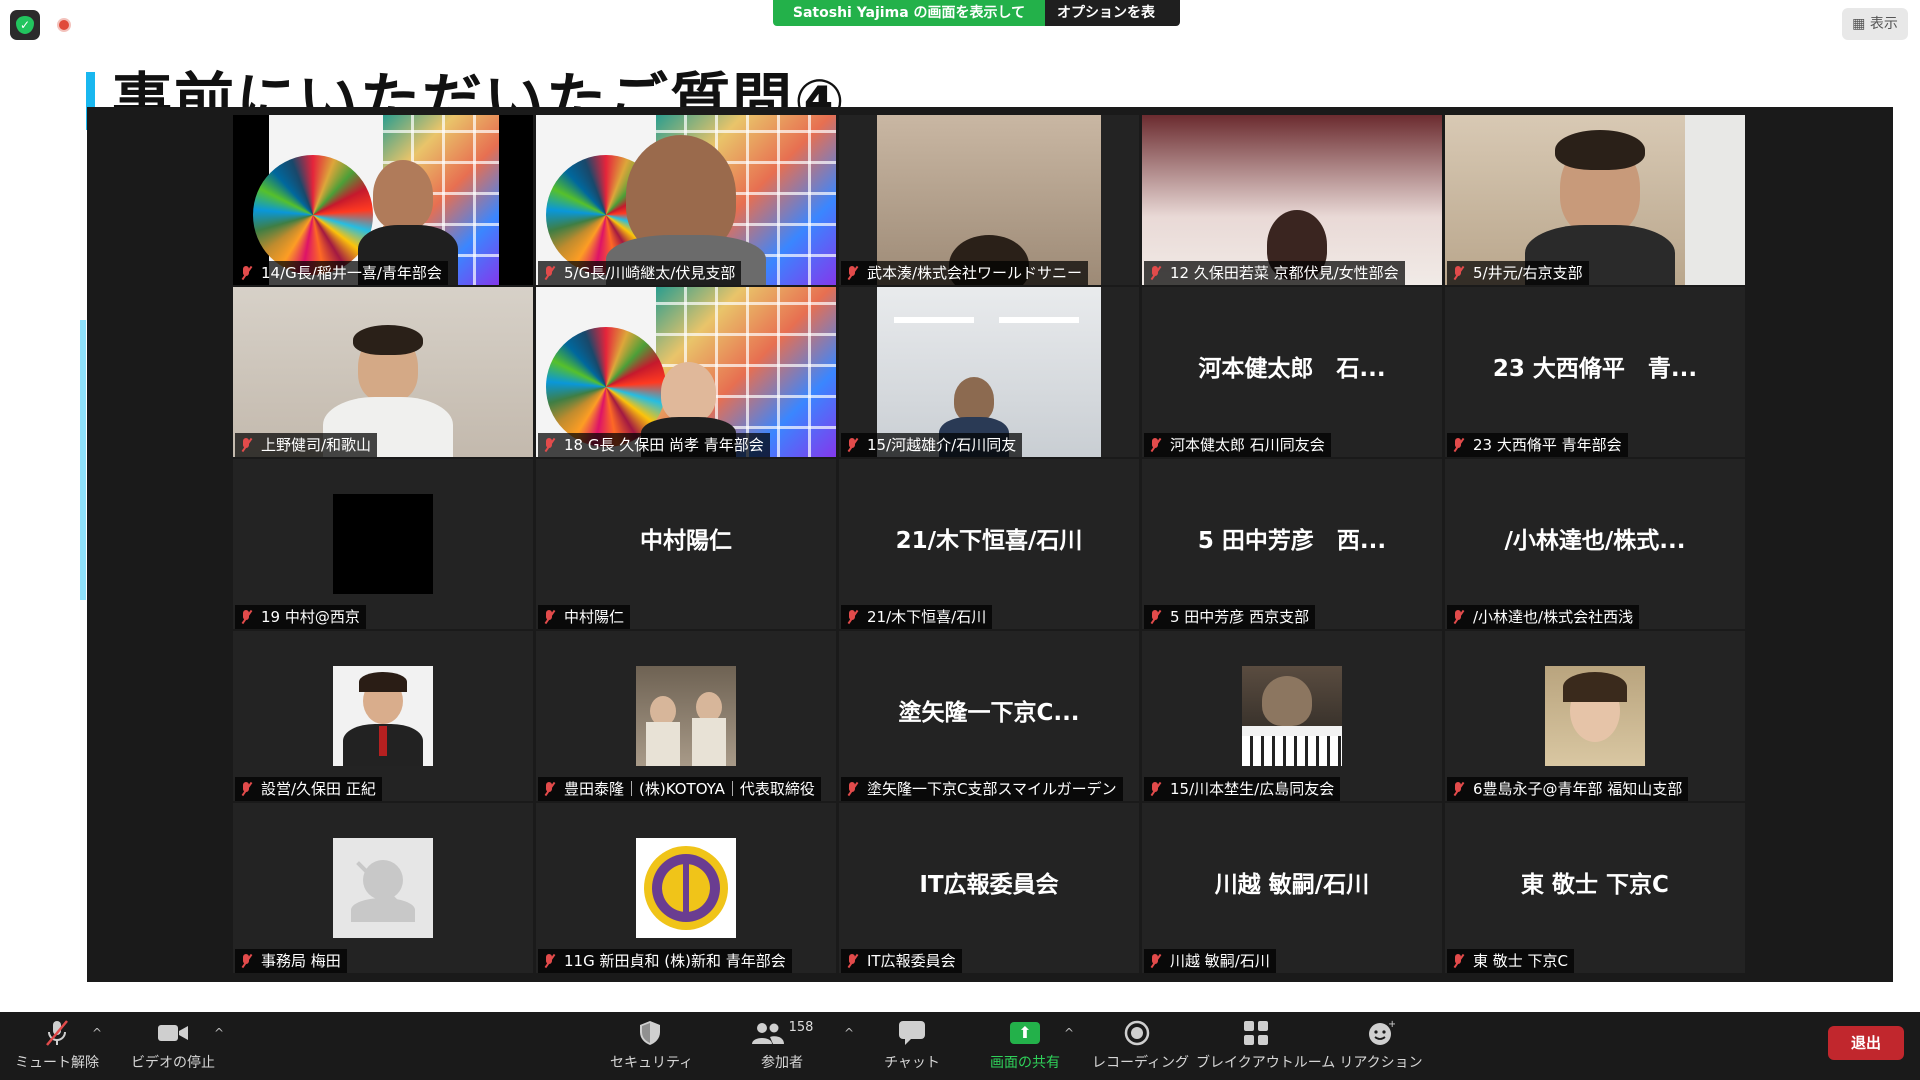 This screenshot has width=1920, height=1080. I want to click on name-tile: /小林達也/株式... /小林達也/株式会社西浅, so click(1595, 544).